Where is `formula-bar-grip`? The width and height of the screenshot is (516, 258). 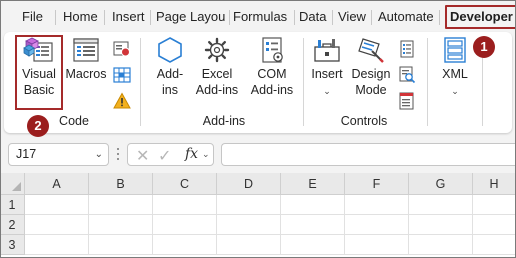 formula-bar-grip is located at coordinates (118, 155).